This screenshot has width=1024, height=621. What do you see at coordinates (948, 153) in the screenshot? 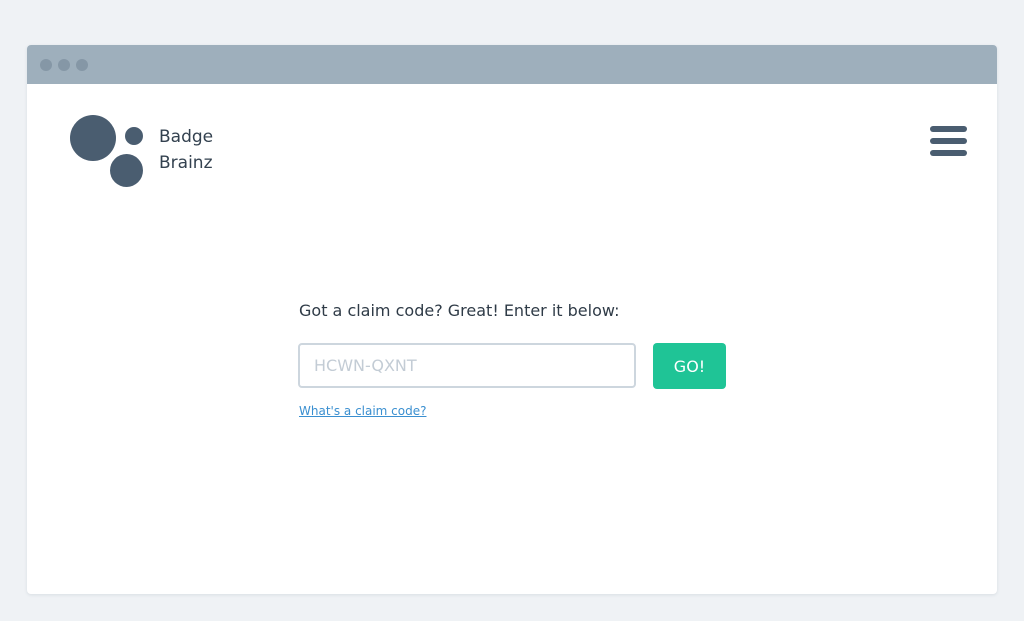
I see `menu-bar-bottom` at bounding box center [948, 153].